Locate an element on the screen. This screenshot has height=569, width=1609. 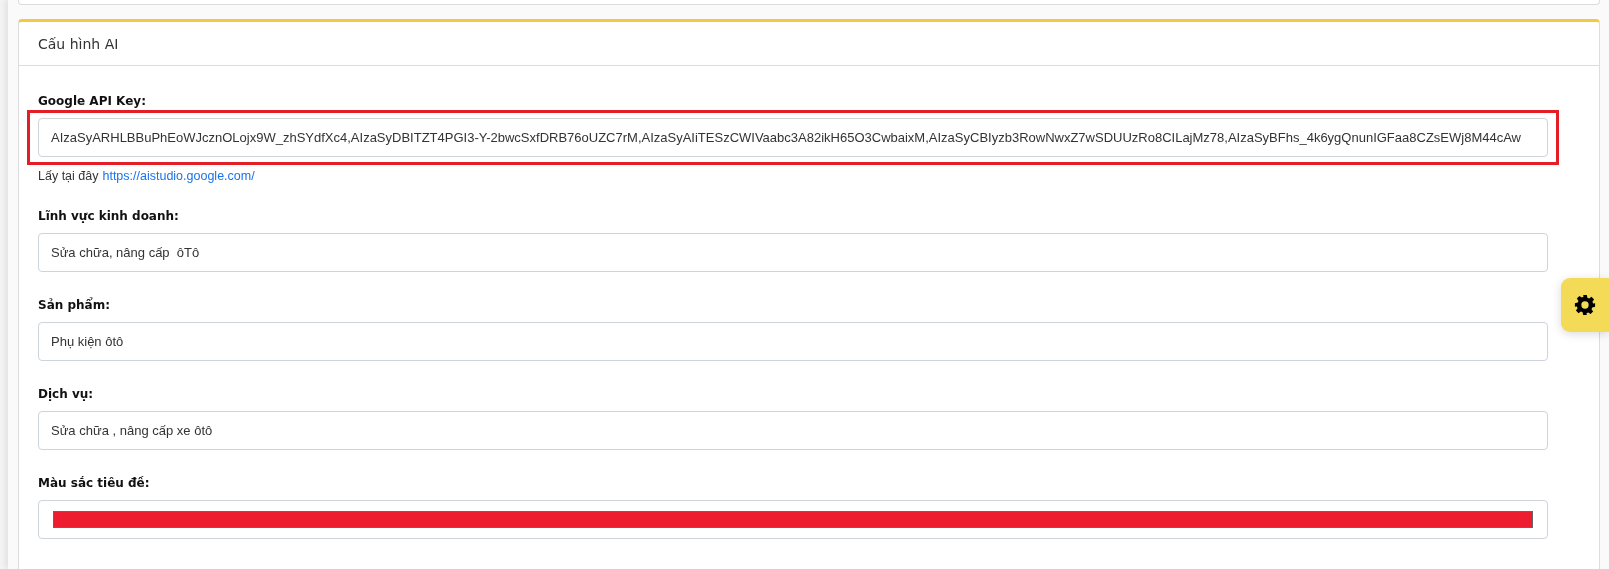
field-label: Google API Key: is located at coordinates (92, 101).